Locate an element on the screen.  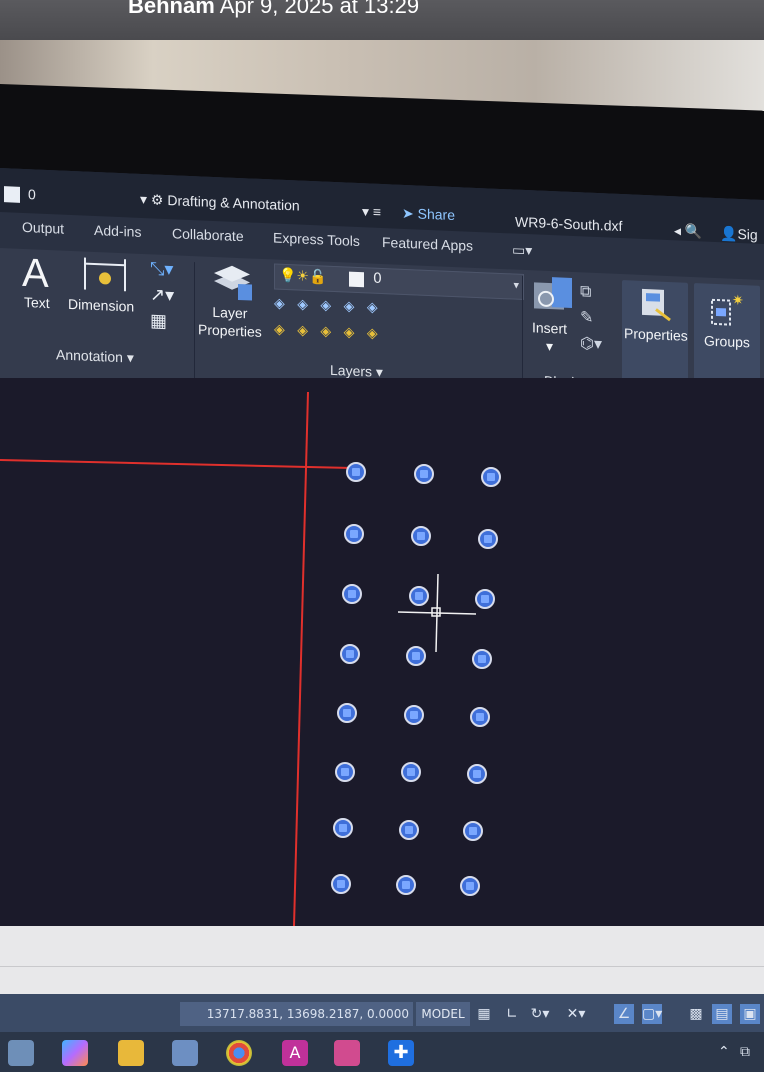
chrome-icon is located at coordinates (239, 1053).